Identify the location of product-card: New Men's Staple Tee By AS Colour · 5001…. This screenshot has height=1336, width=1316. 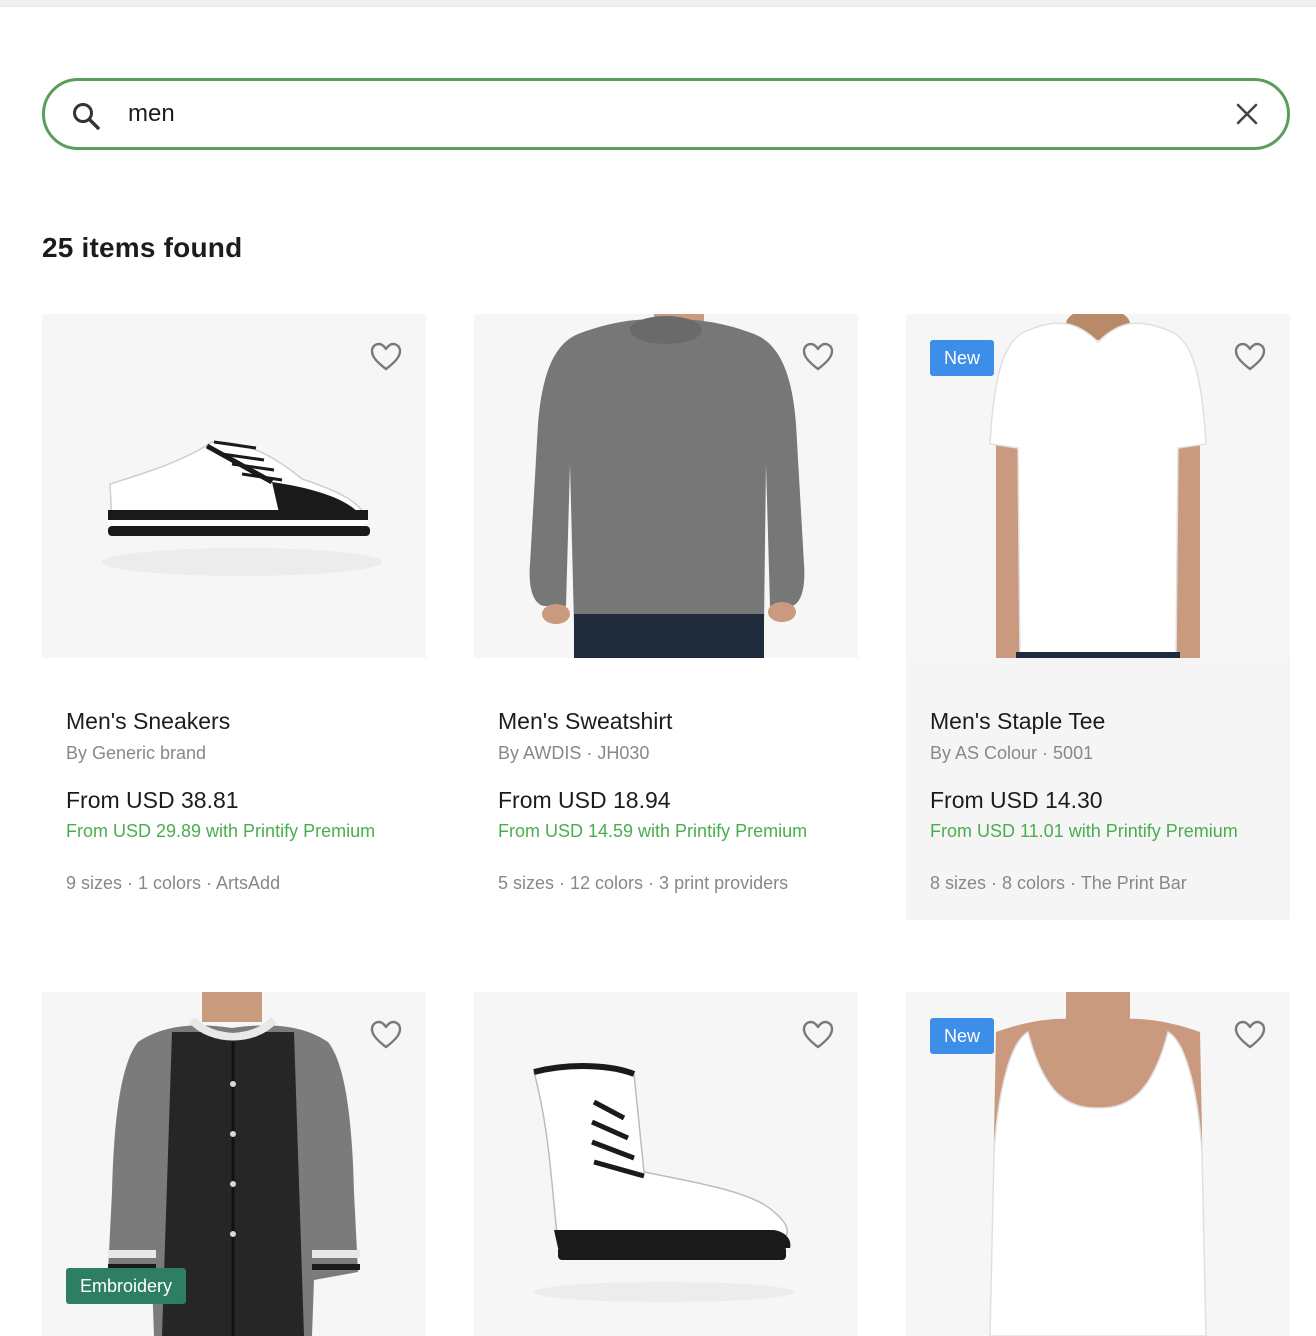
(1098, 617).